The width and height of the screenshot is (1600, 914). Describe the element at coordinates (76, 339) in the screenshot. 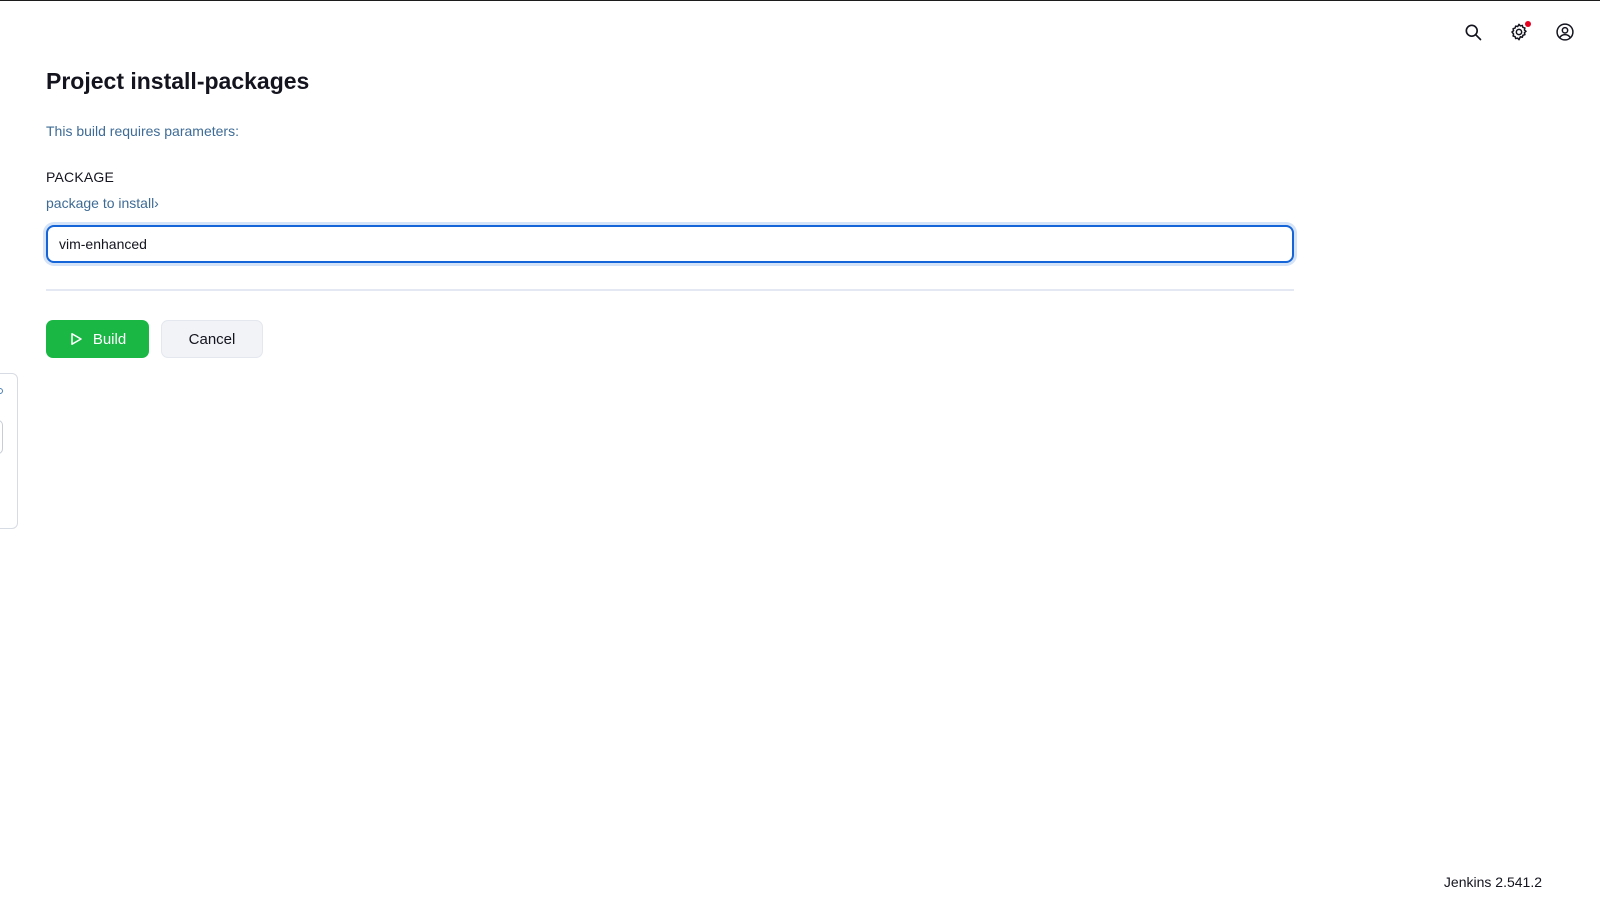

I see `play-icon` at that location.